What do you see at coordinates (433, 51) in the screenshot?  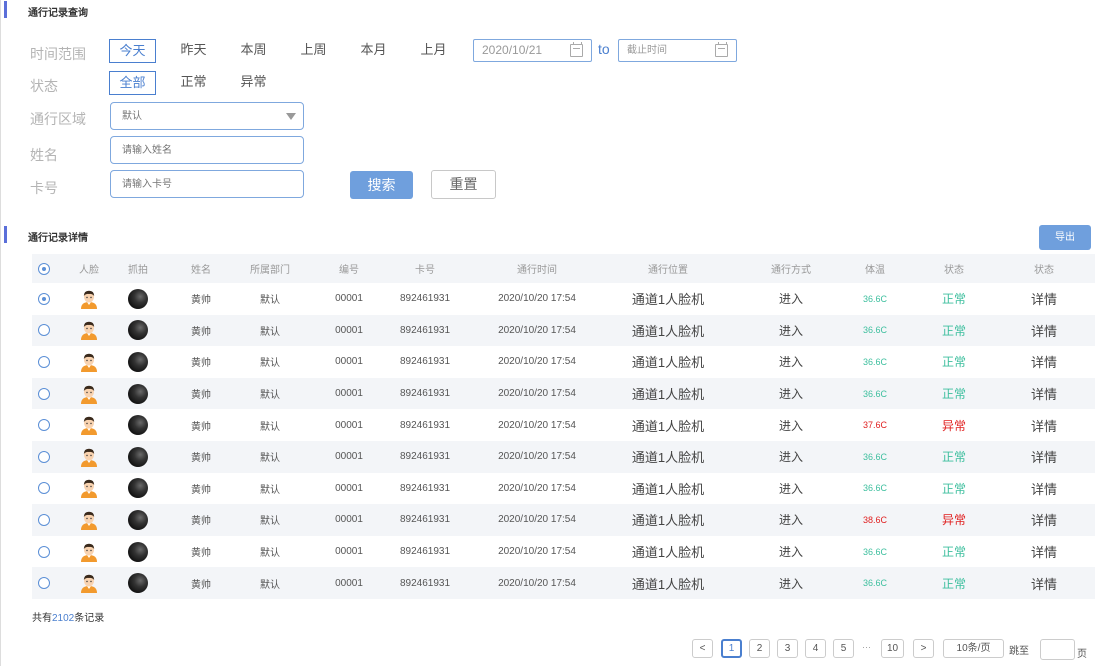 I see `time-range-option-6: 上月` at bounding box center [433, 51].